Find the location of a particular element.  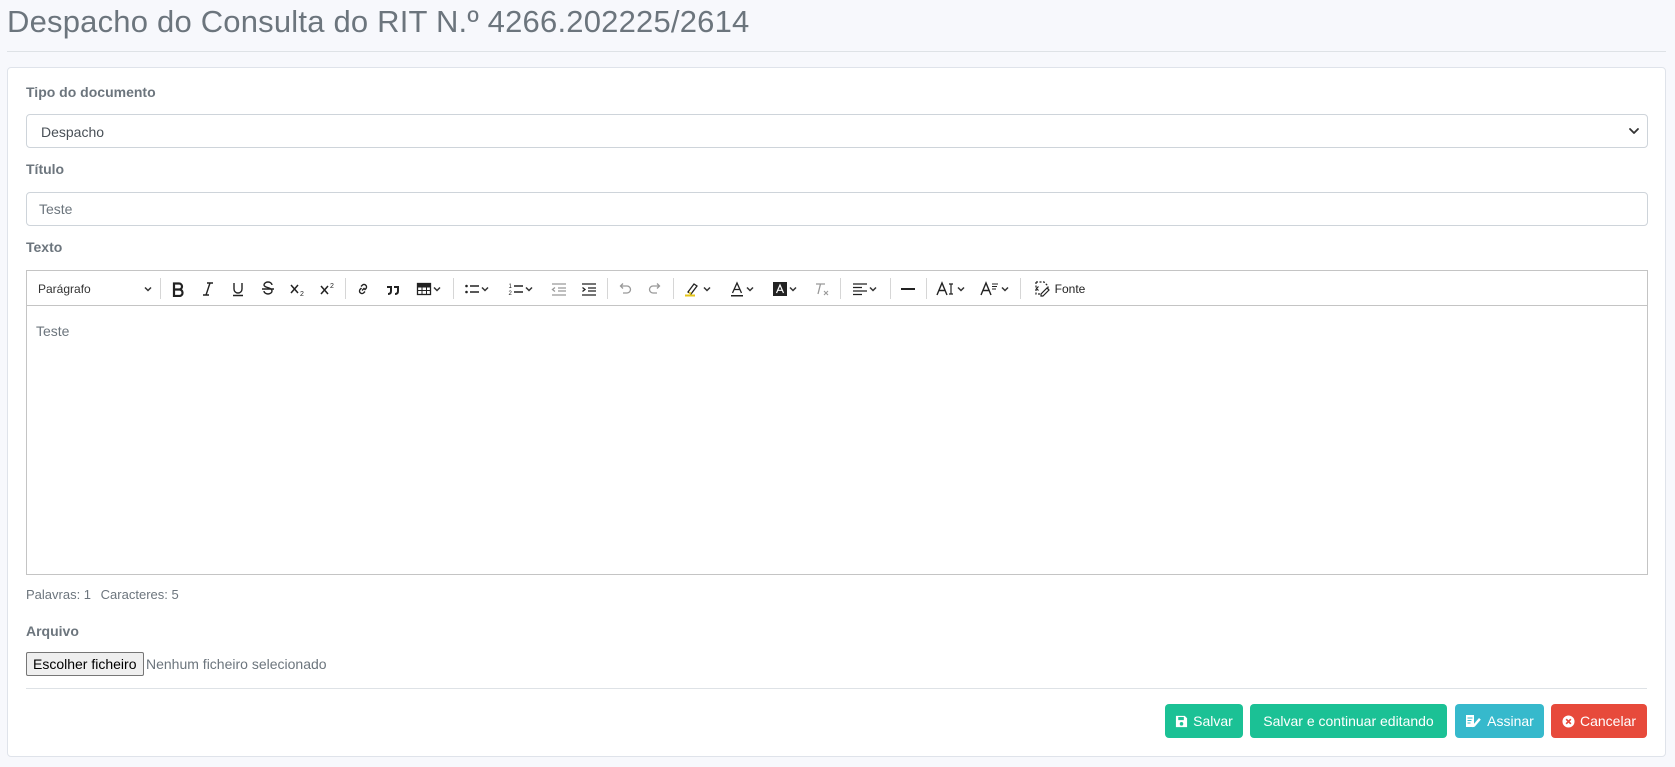

title-input is located at coordinates (837, 209).